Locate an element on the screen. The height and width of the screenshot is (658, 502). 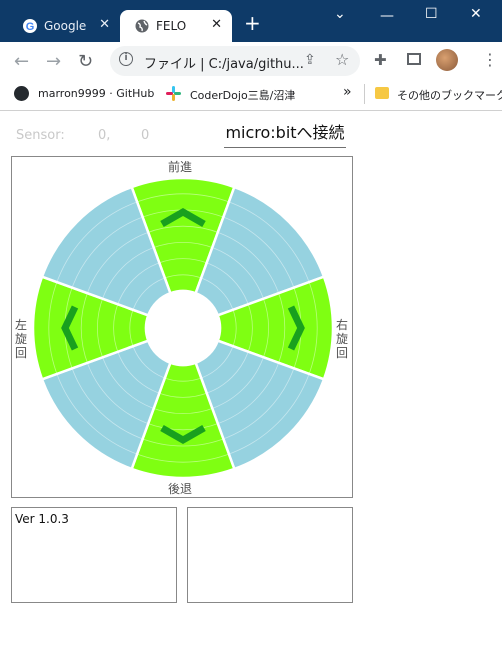
new-tab-button: + is located at coordinates (252, 23).